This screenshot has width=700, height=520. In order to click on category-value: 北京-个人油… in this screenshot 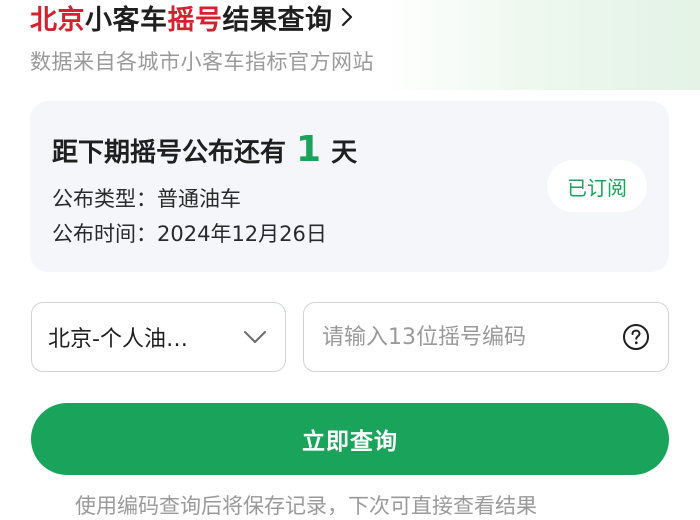, I will do `click(118, 339)`.